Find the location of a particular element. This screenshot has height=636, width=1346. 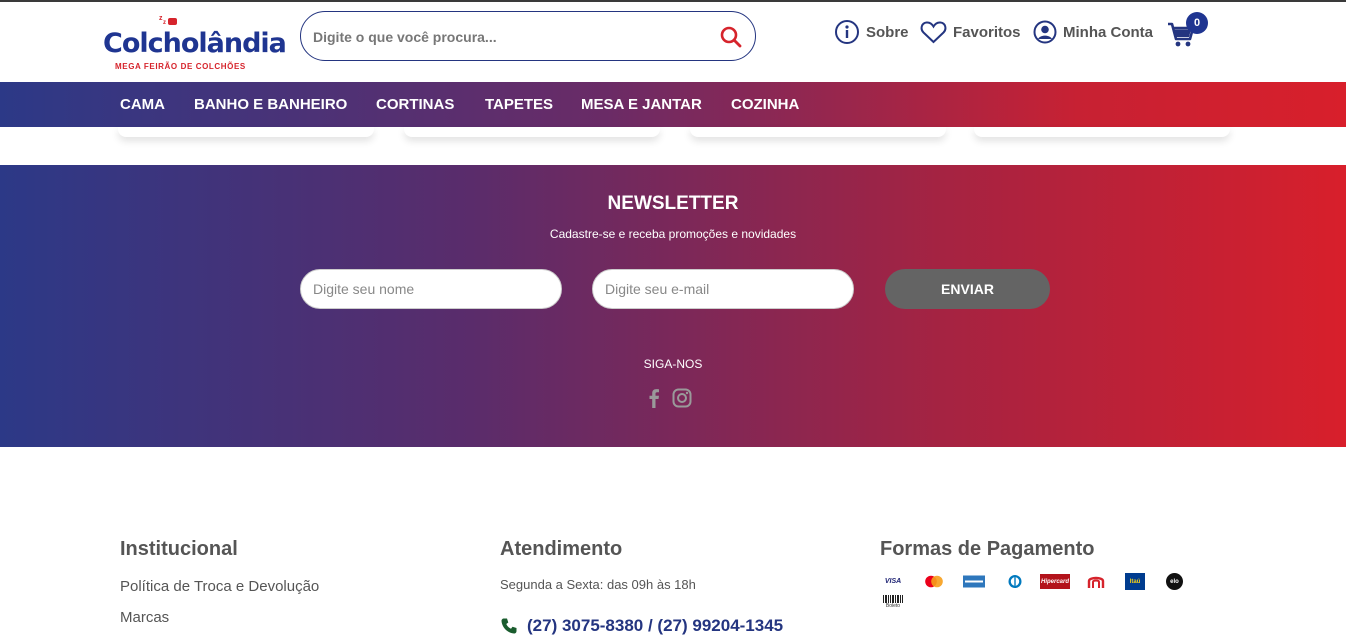

mastercard-icon is located at coordinates (934, 581).